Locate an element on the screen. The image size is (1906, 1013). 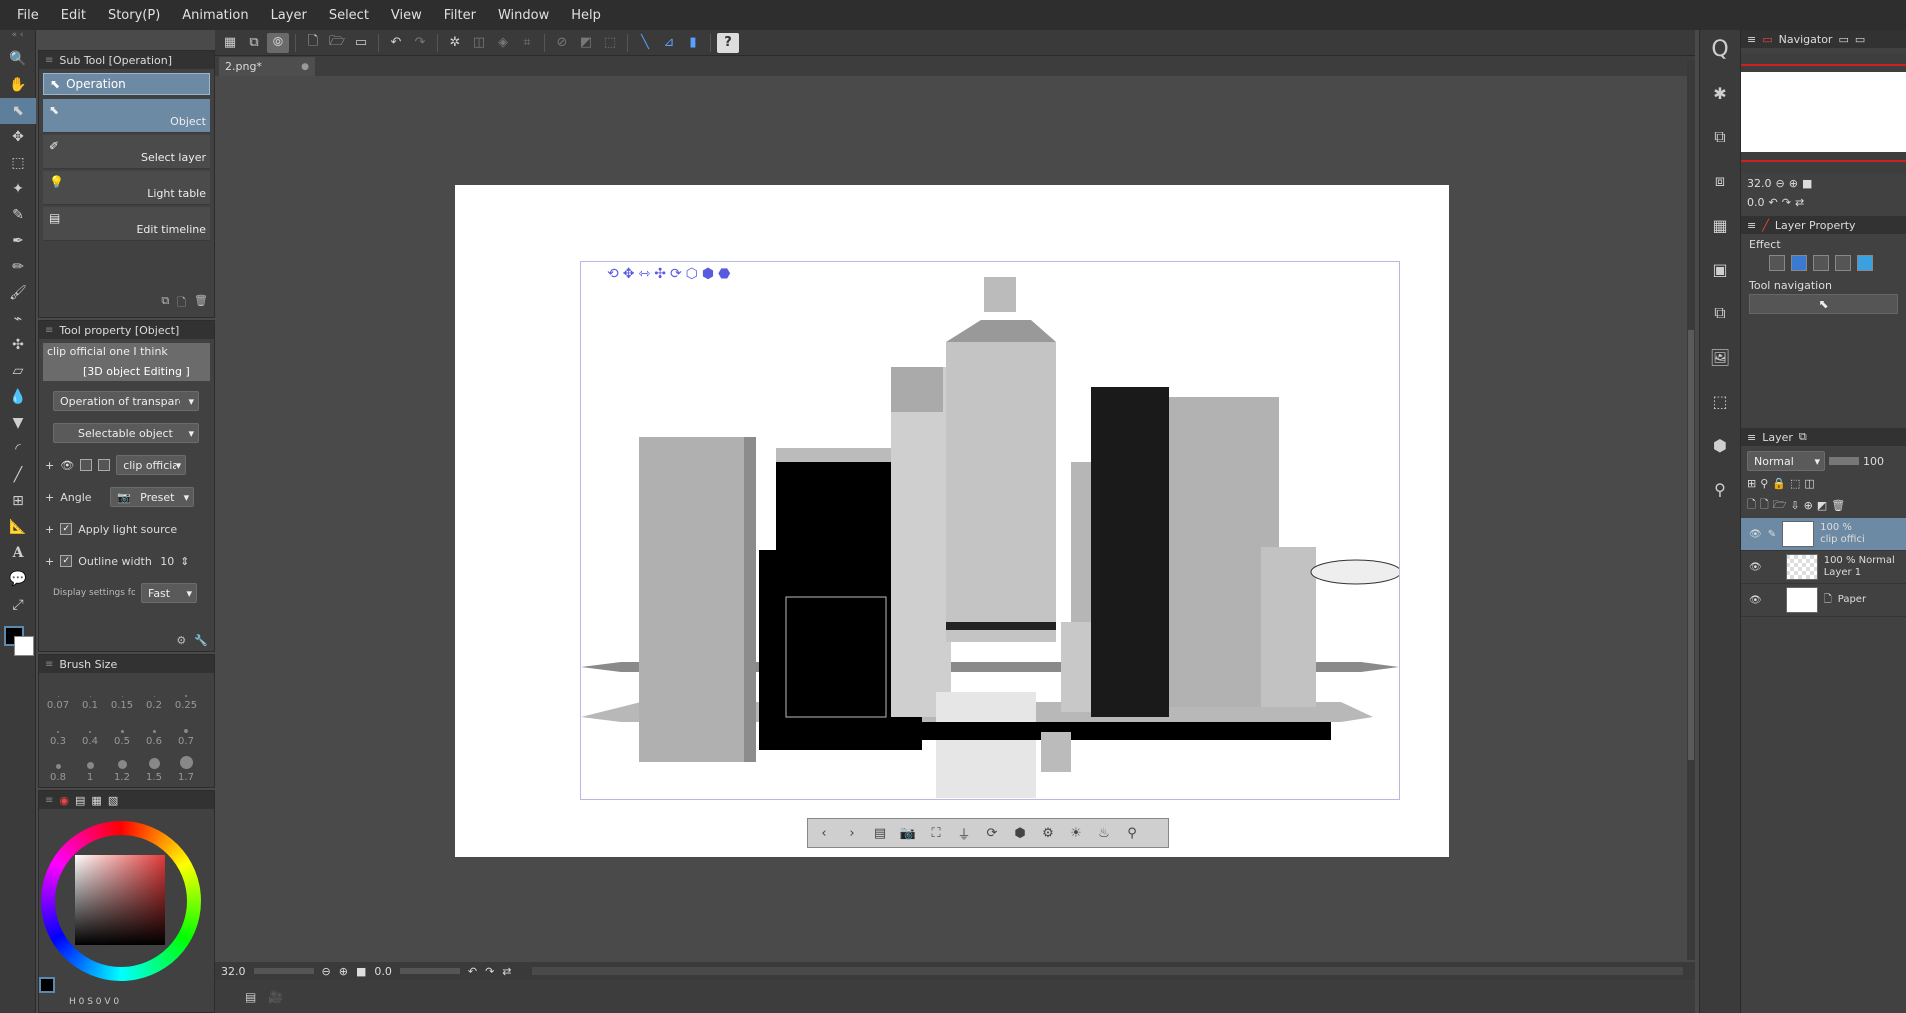
redo-icon: ↷ is located at coordinates (420, 43).